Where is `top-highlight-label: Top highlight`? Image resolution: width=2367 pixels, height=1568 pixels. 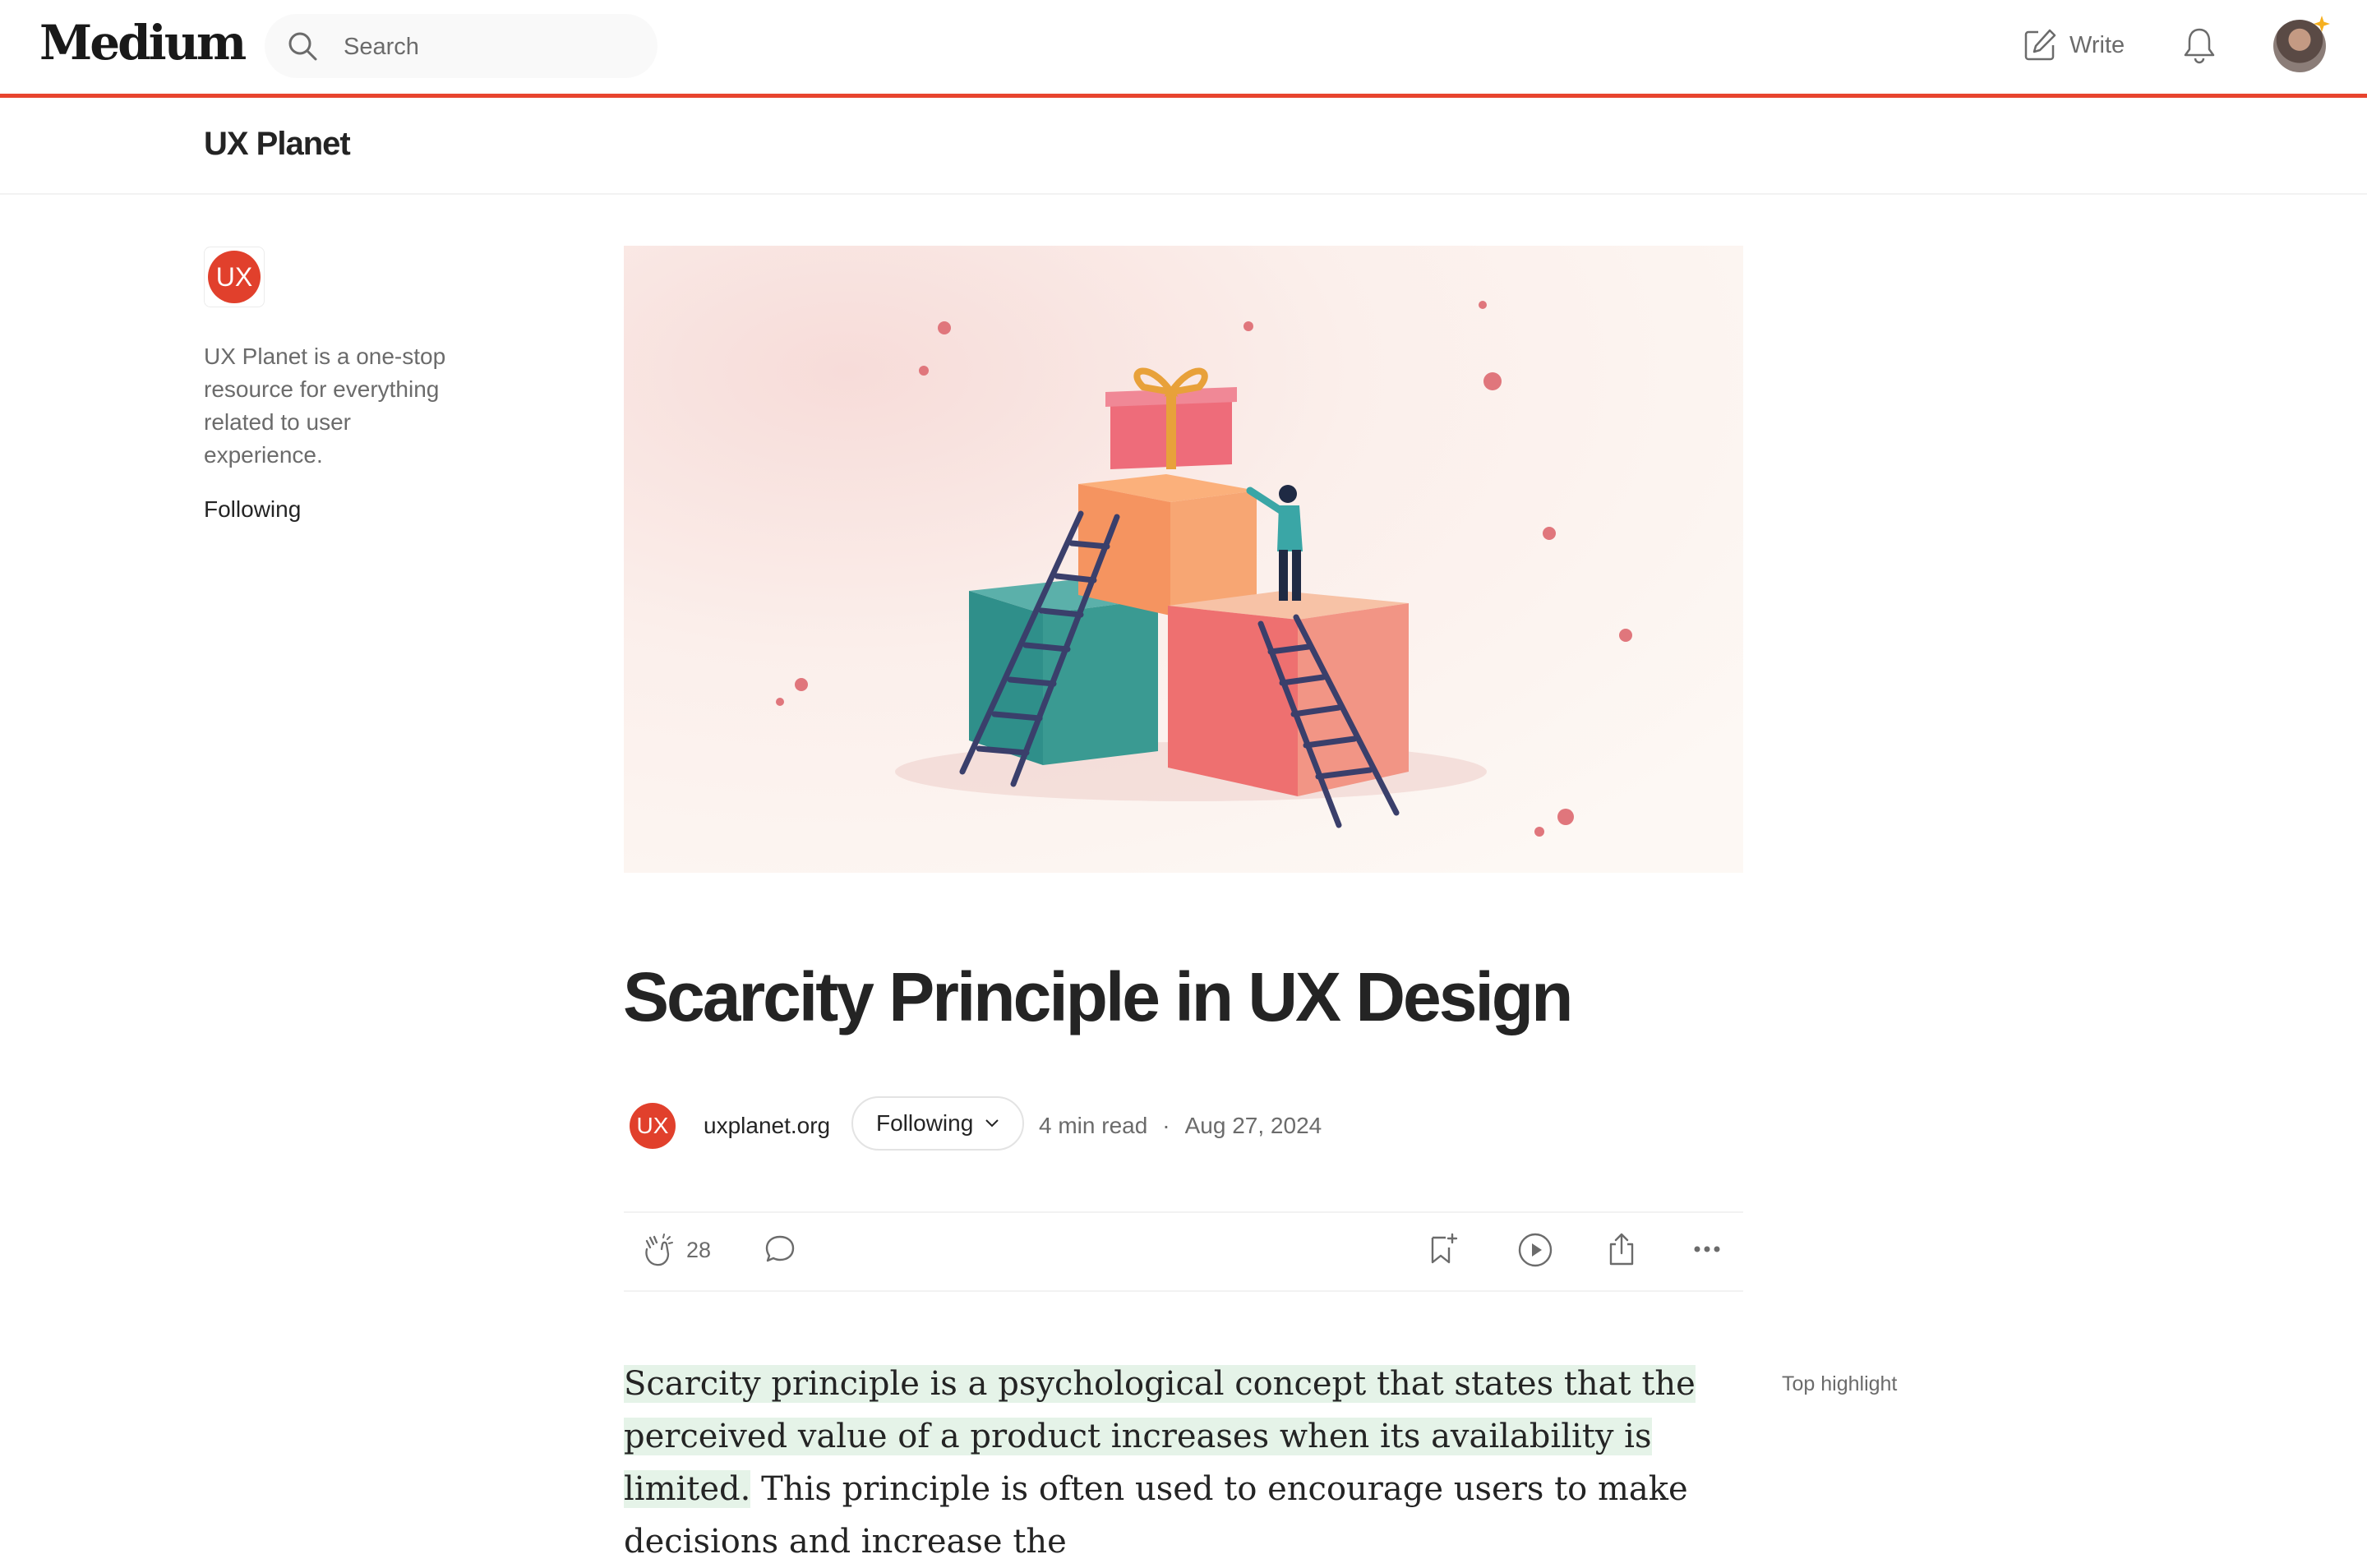
top-highlight-label: Top highlight is located at coordinates (1840, 1383).